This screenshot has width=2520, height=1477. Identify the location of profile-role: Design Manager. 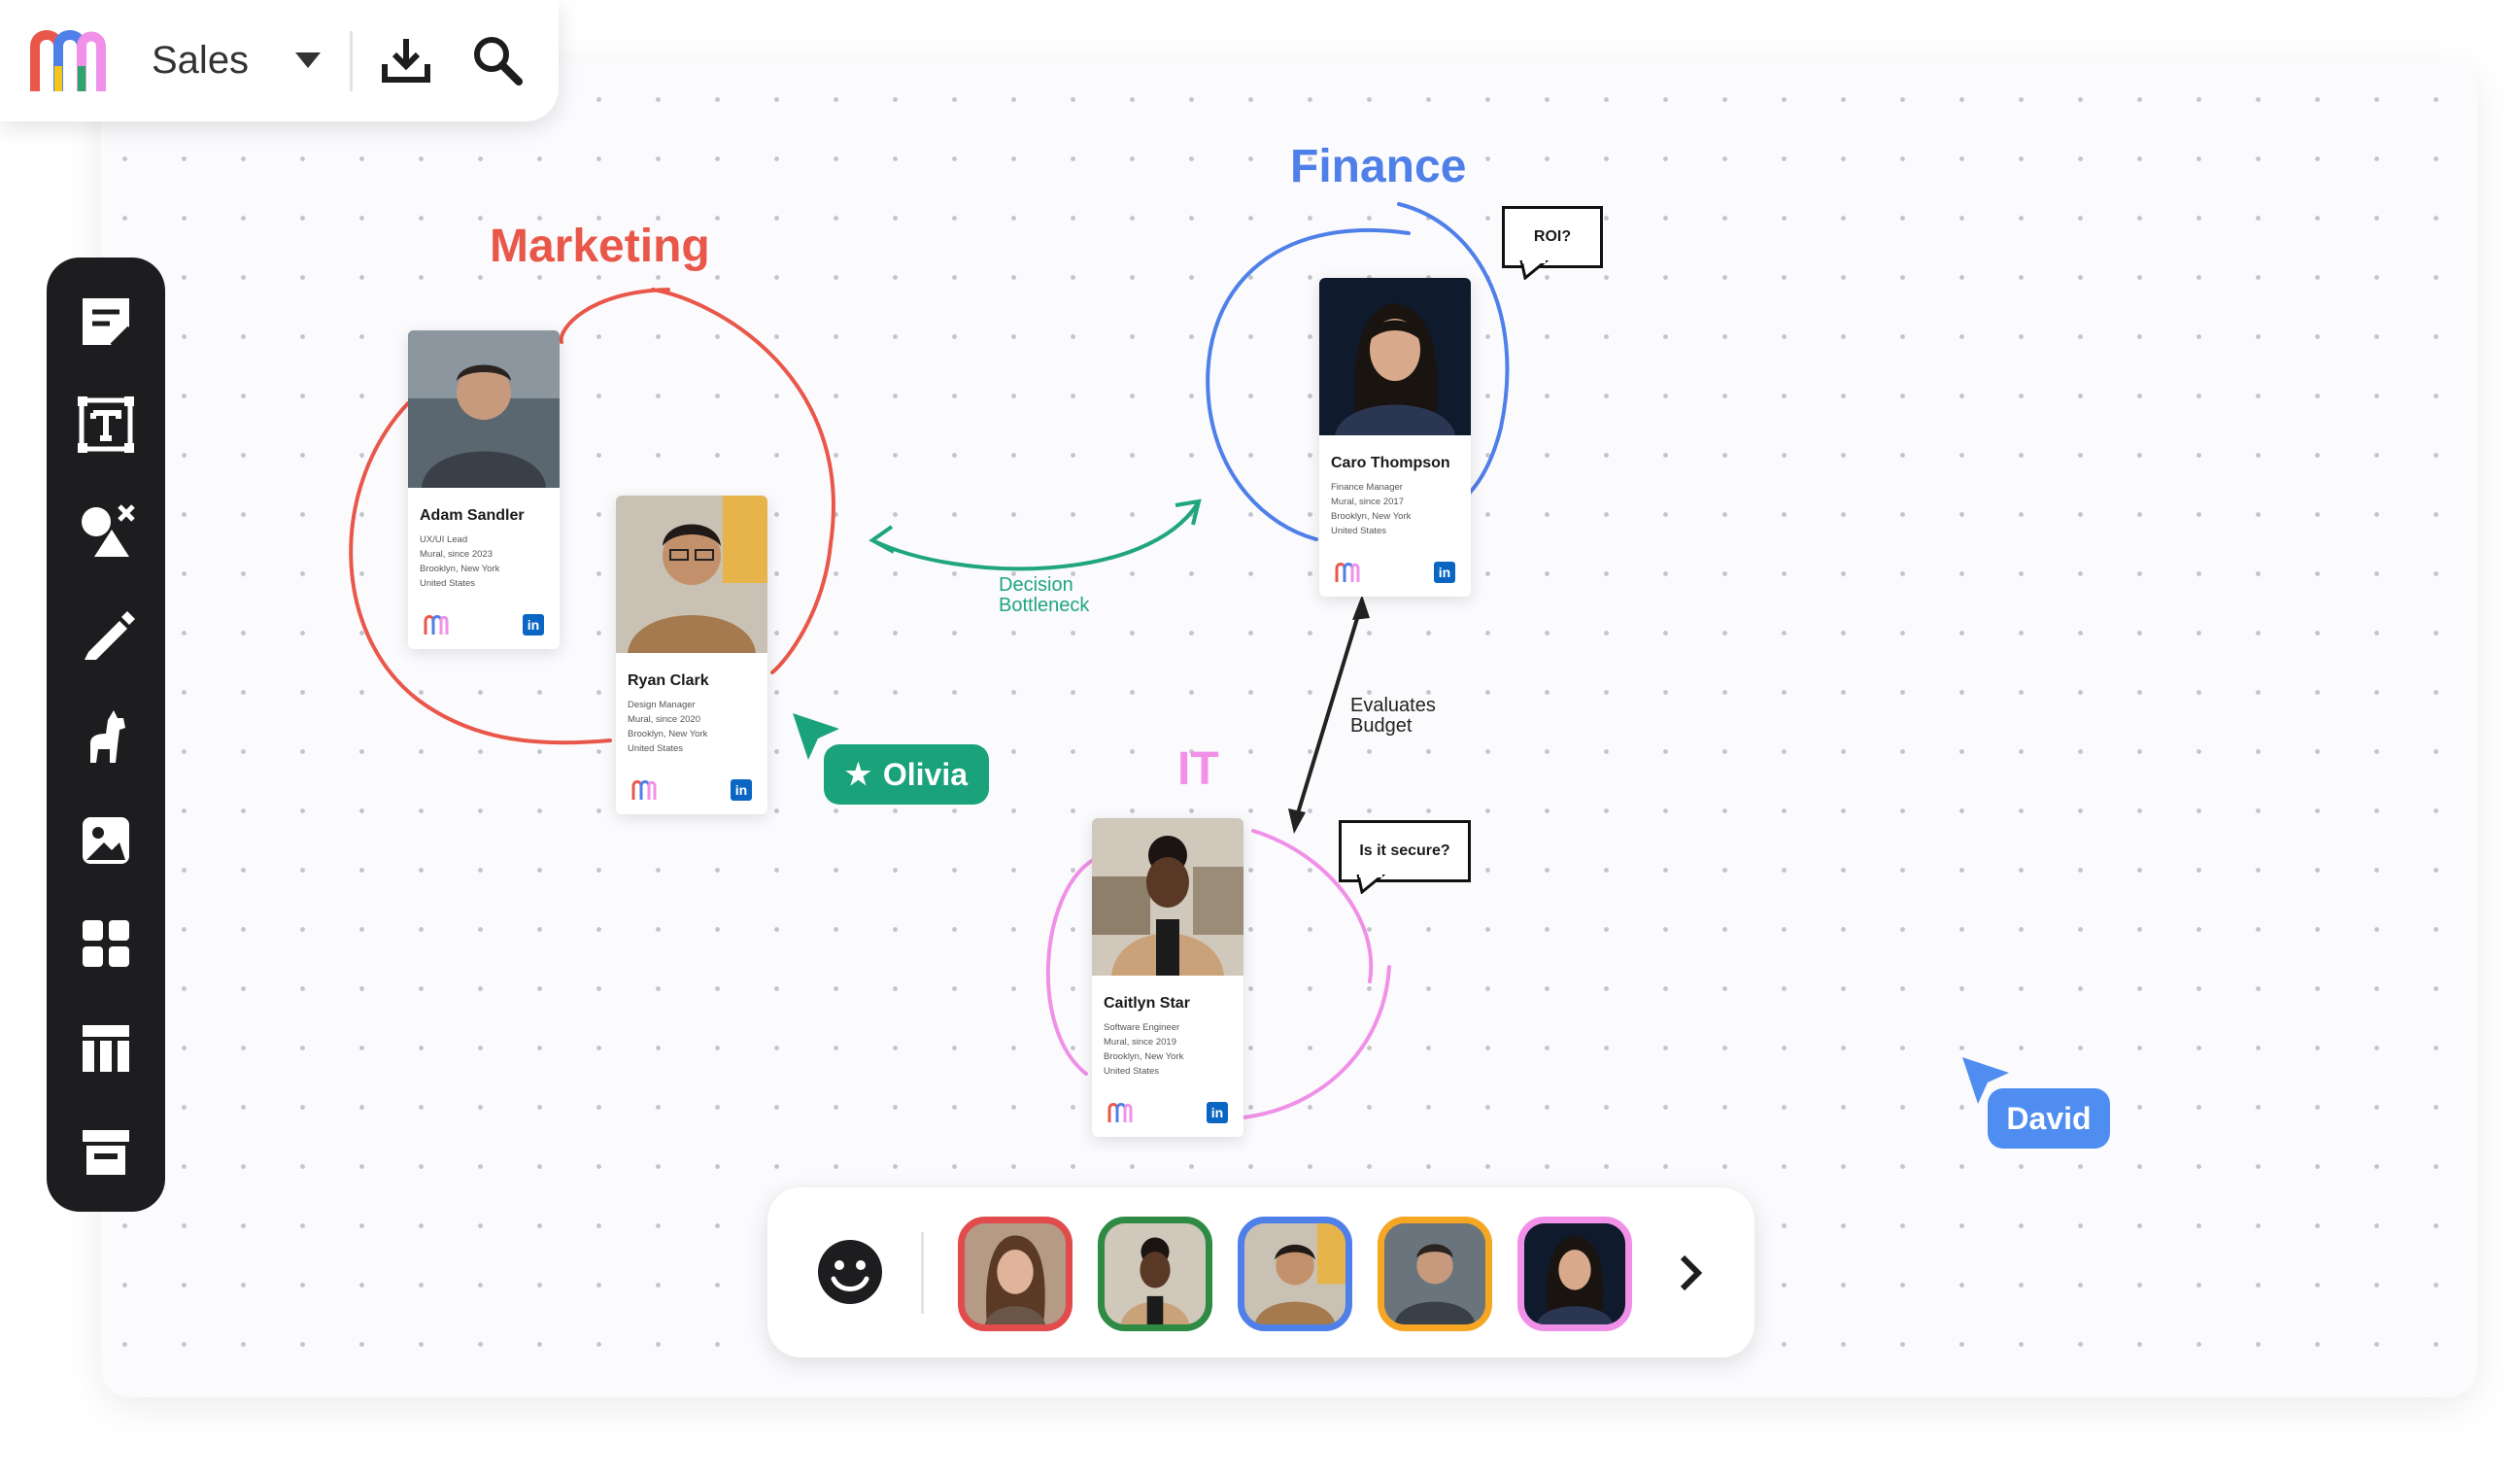
(662, 705).